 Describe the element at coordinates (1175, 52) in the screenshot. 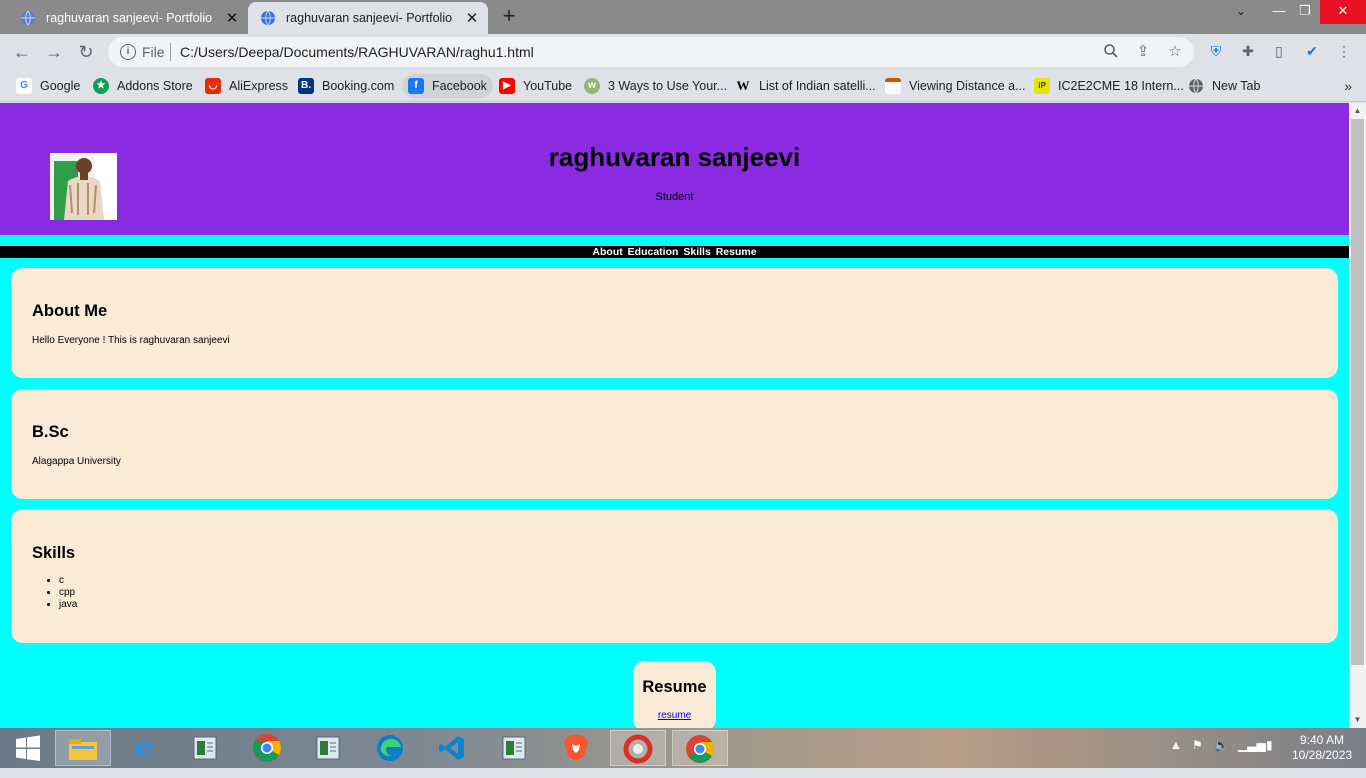

I see `bookmark-star-icon: ☆` at that location.